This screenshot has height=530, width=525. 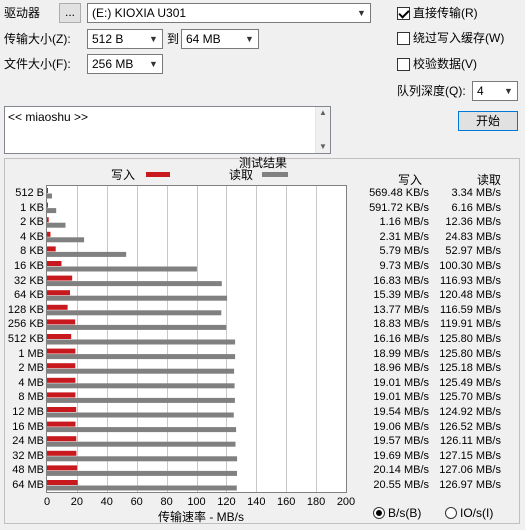 I want to click on y-axis-label: 16 MB, so click(x=28, y=426).